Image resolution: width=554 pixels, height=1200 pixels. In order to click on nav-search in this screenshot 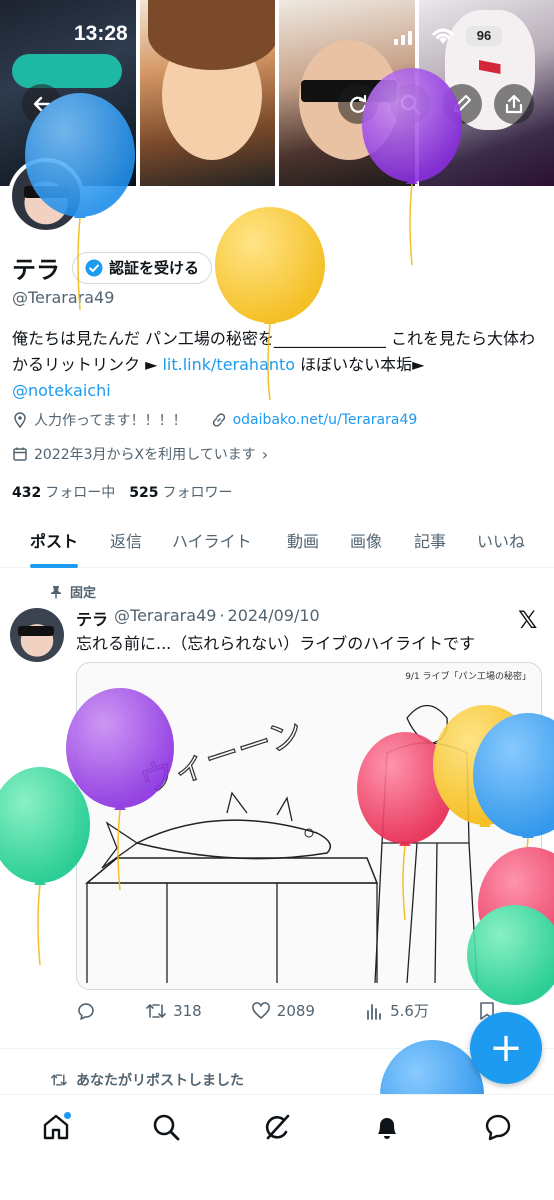, I will do `click(166, 1127)`.